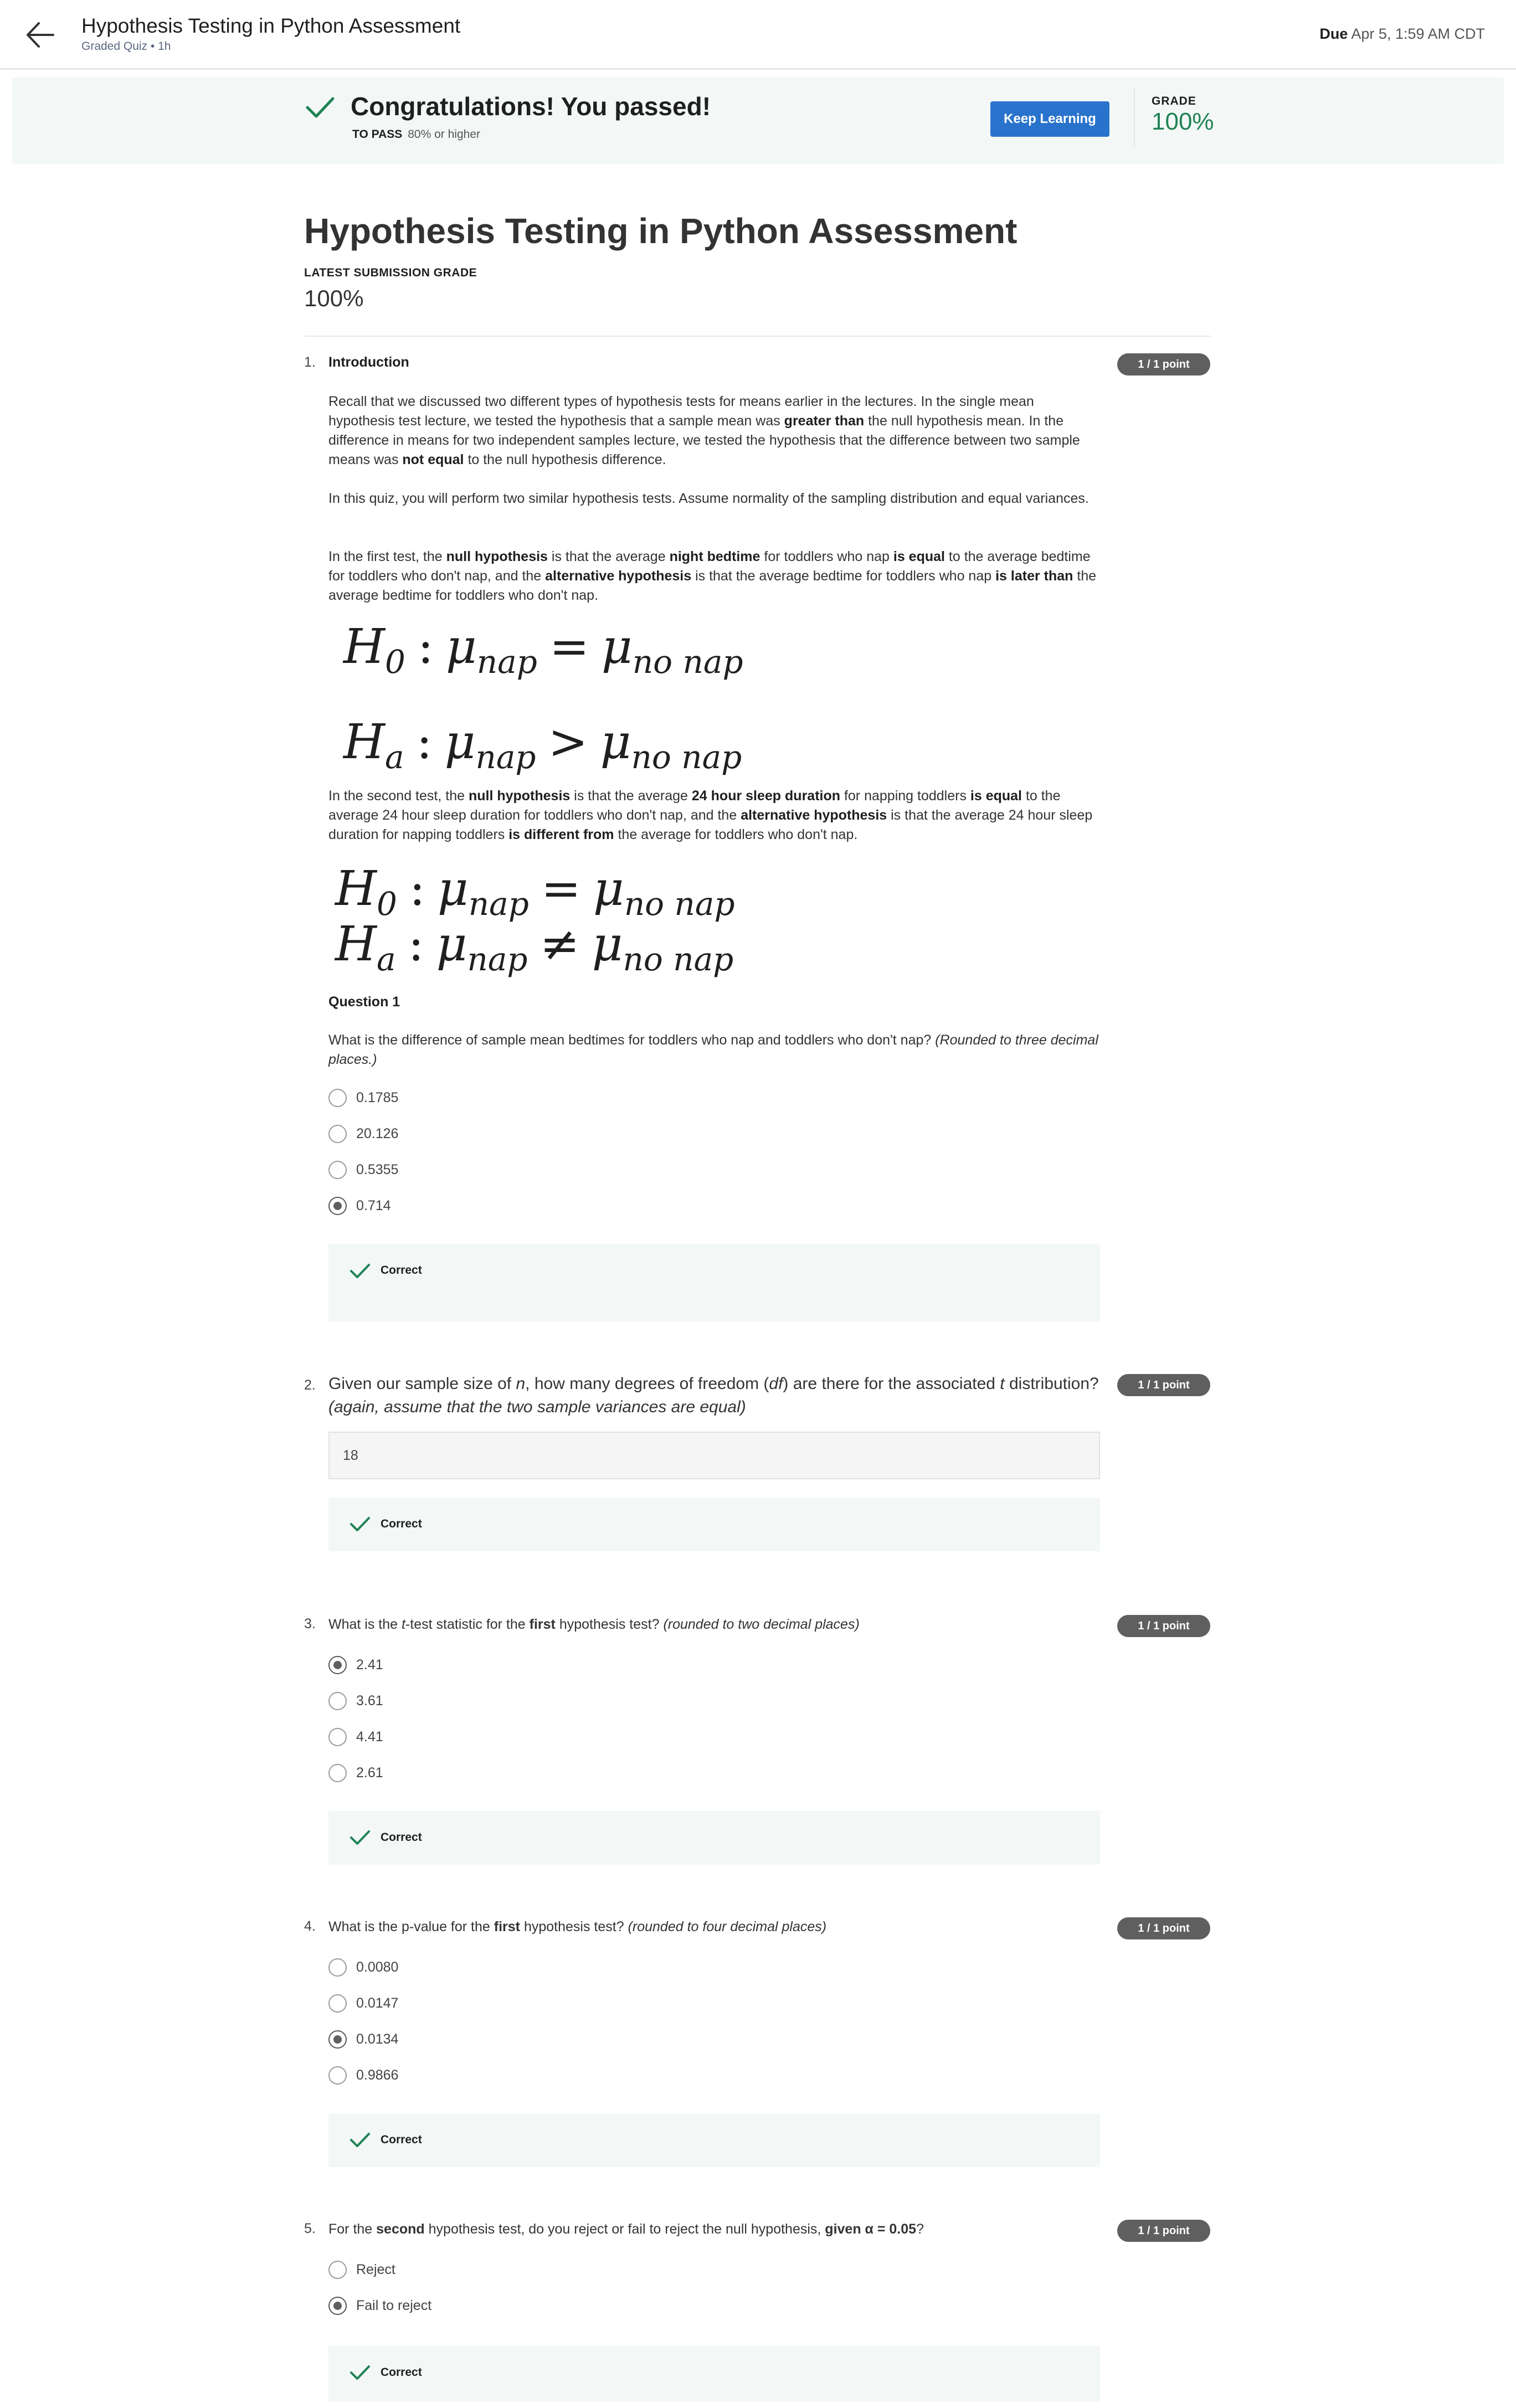  Describe the element at coordinates (364, 1002) in the screenshot. I see `question-label: Question 1` at that location.